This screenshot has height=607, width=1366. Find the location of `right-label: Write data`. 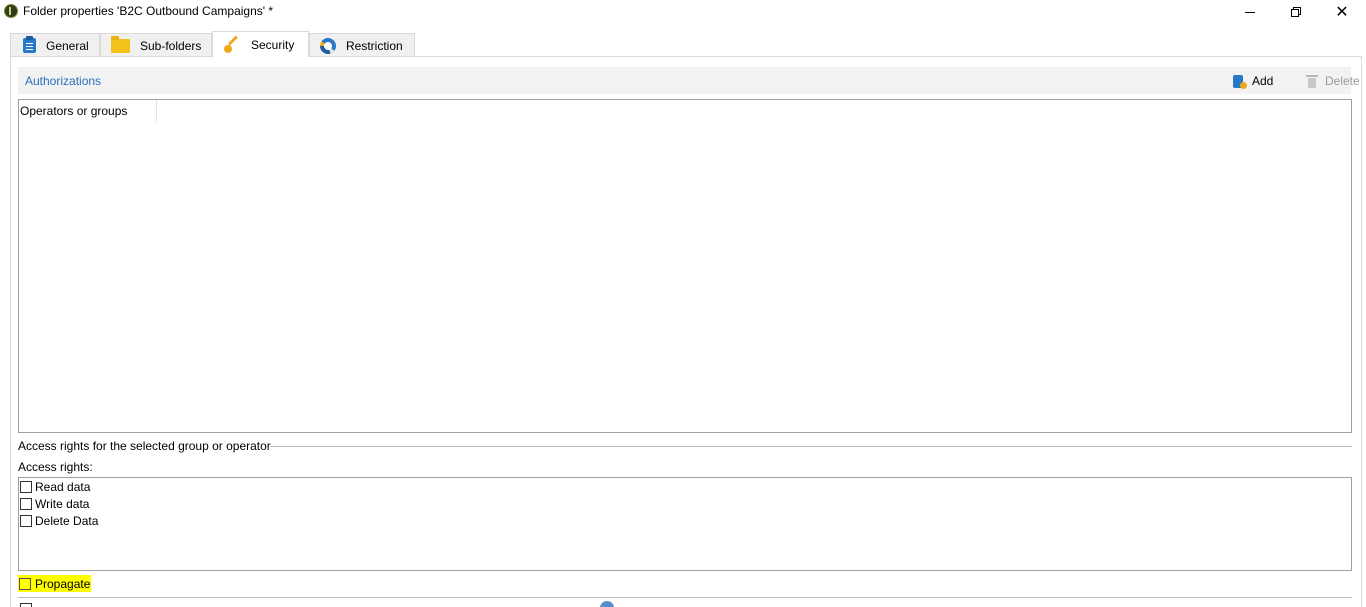

right-label: Write data is located at coordinates (62, 504).